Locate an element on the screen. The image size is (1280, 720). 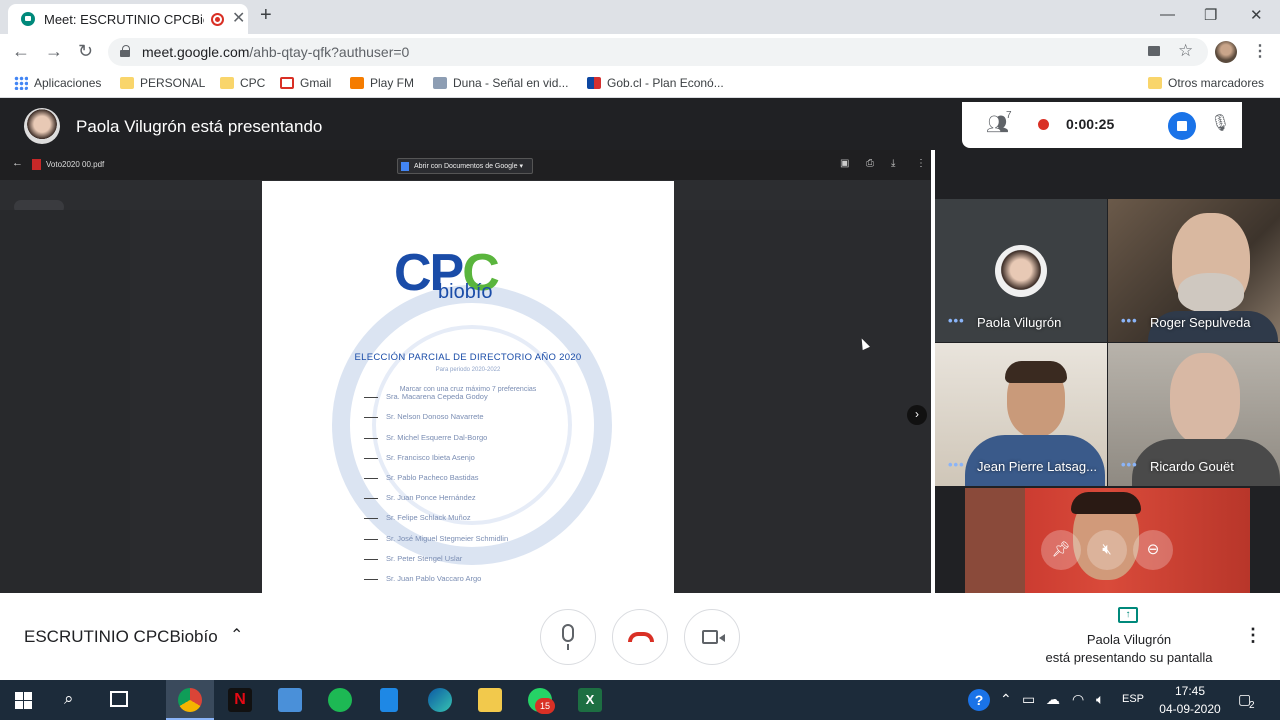
edge-icon is located at coordinates (440, 700).